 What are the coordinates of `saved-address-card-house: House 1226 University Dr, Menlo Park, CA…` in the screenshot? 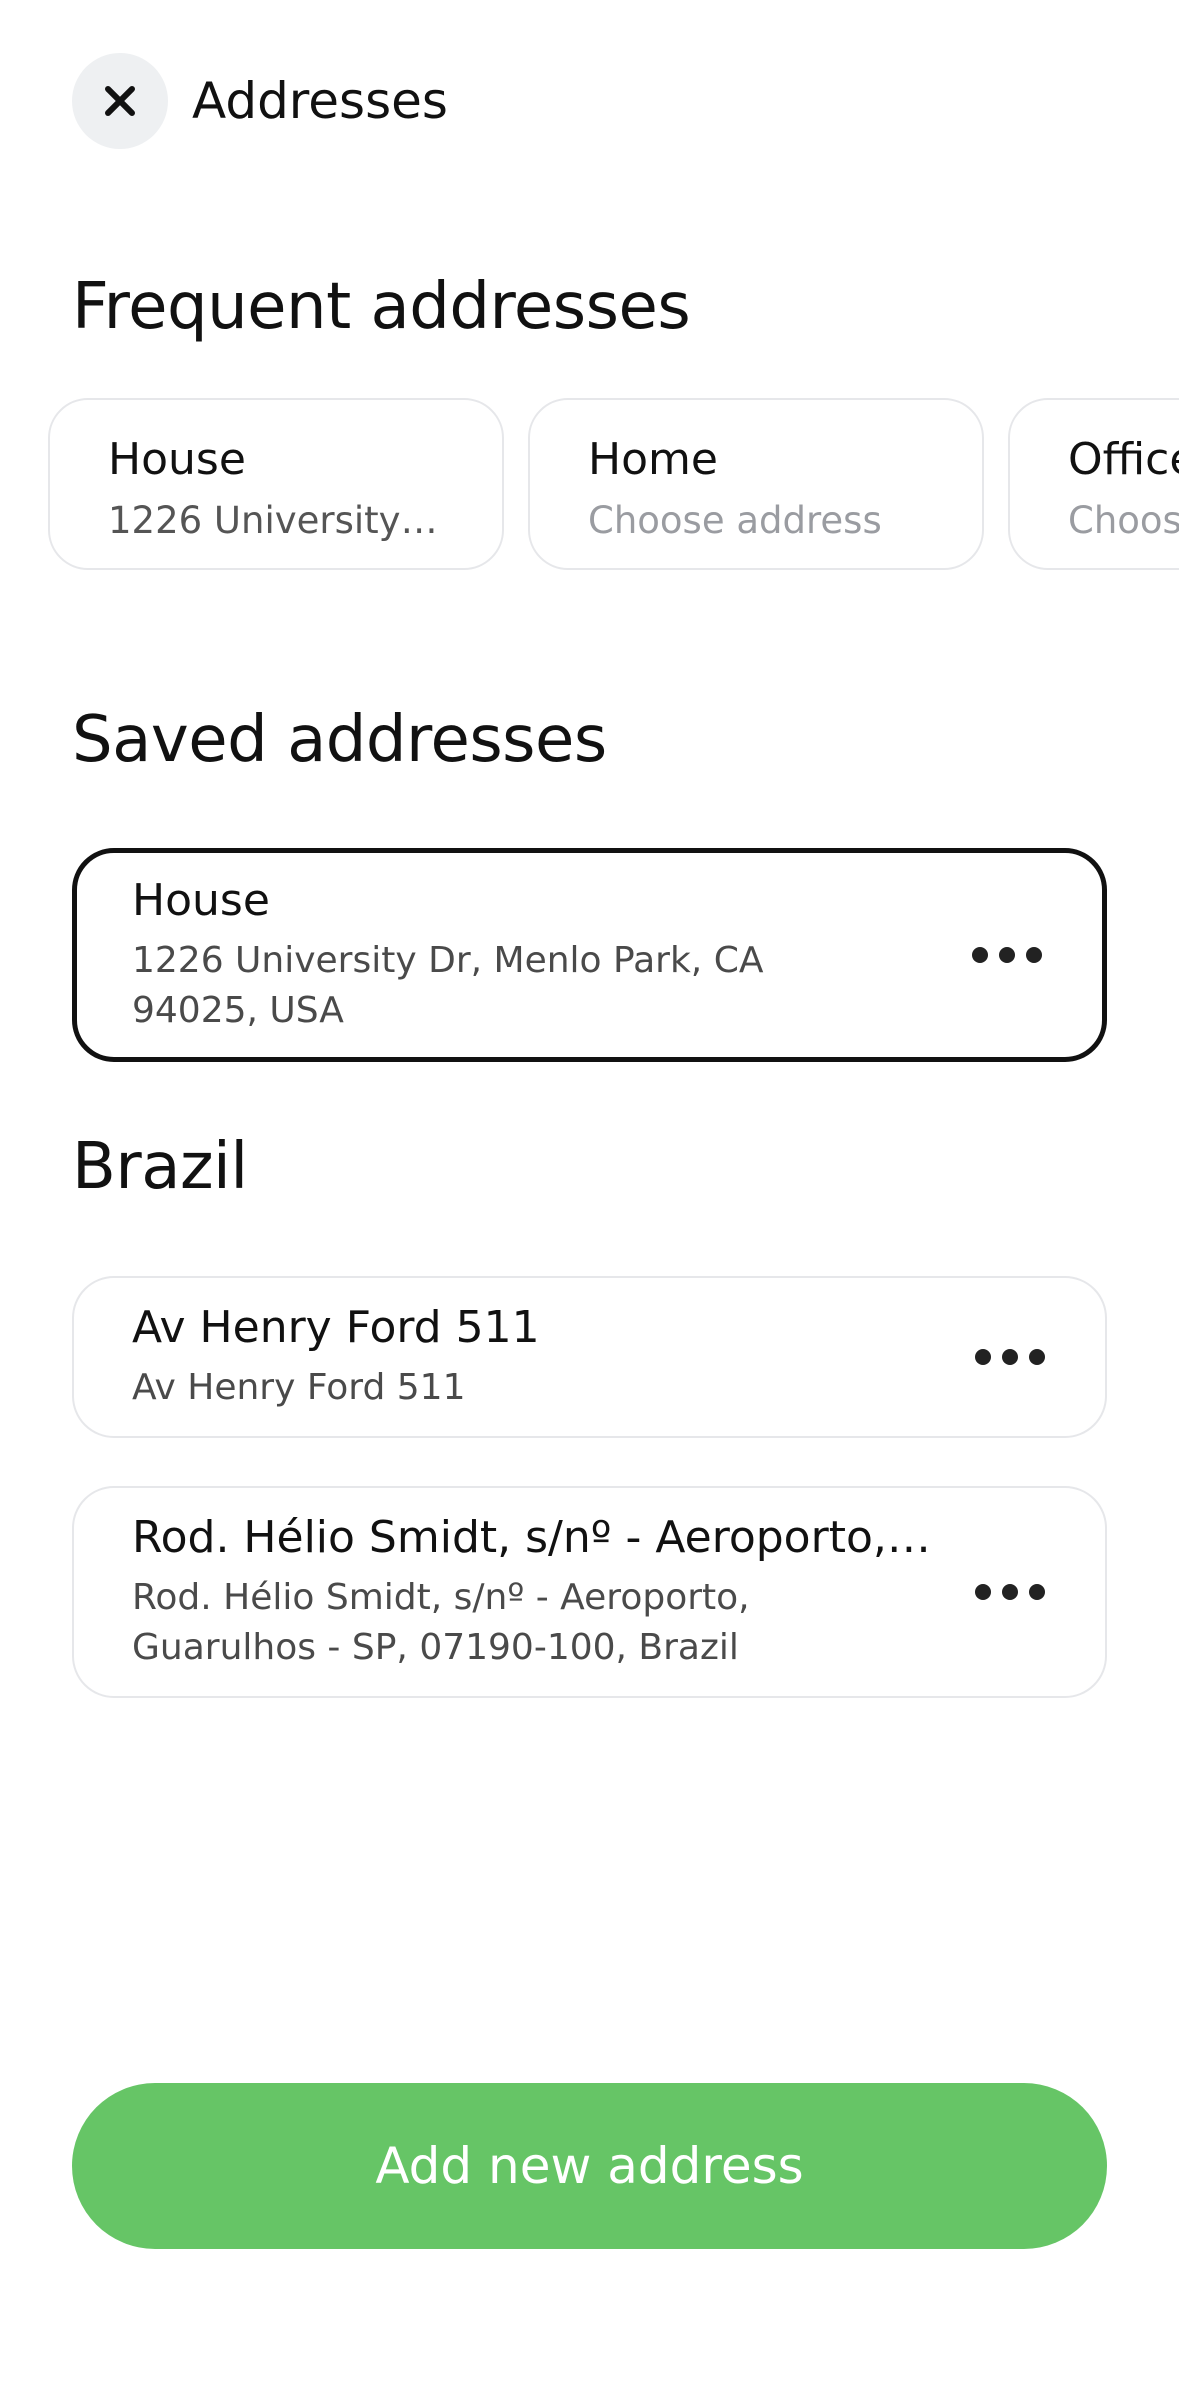 It's located at (589, 955).